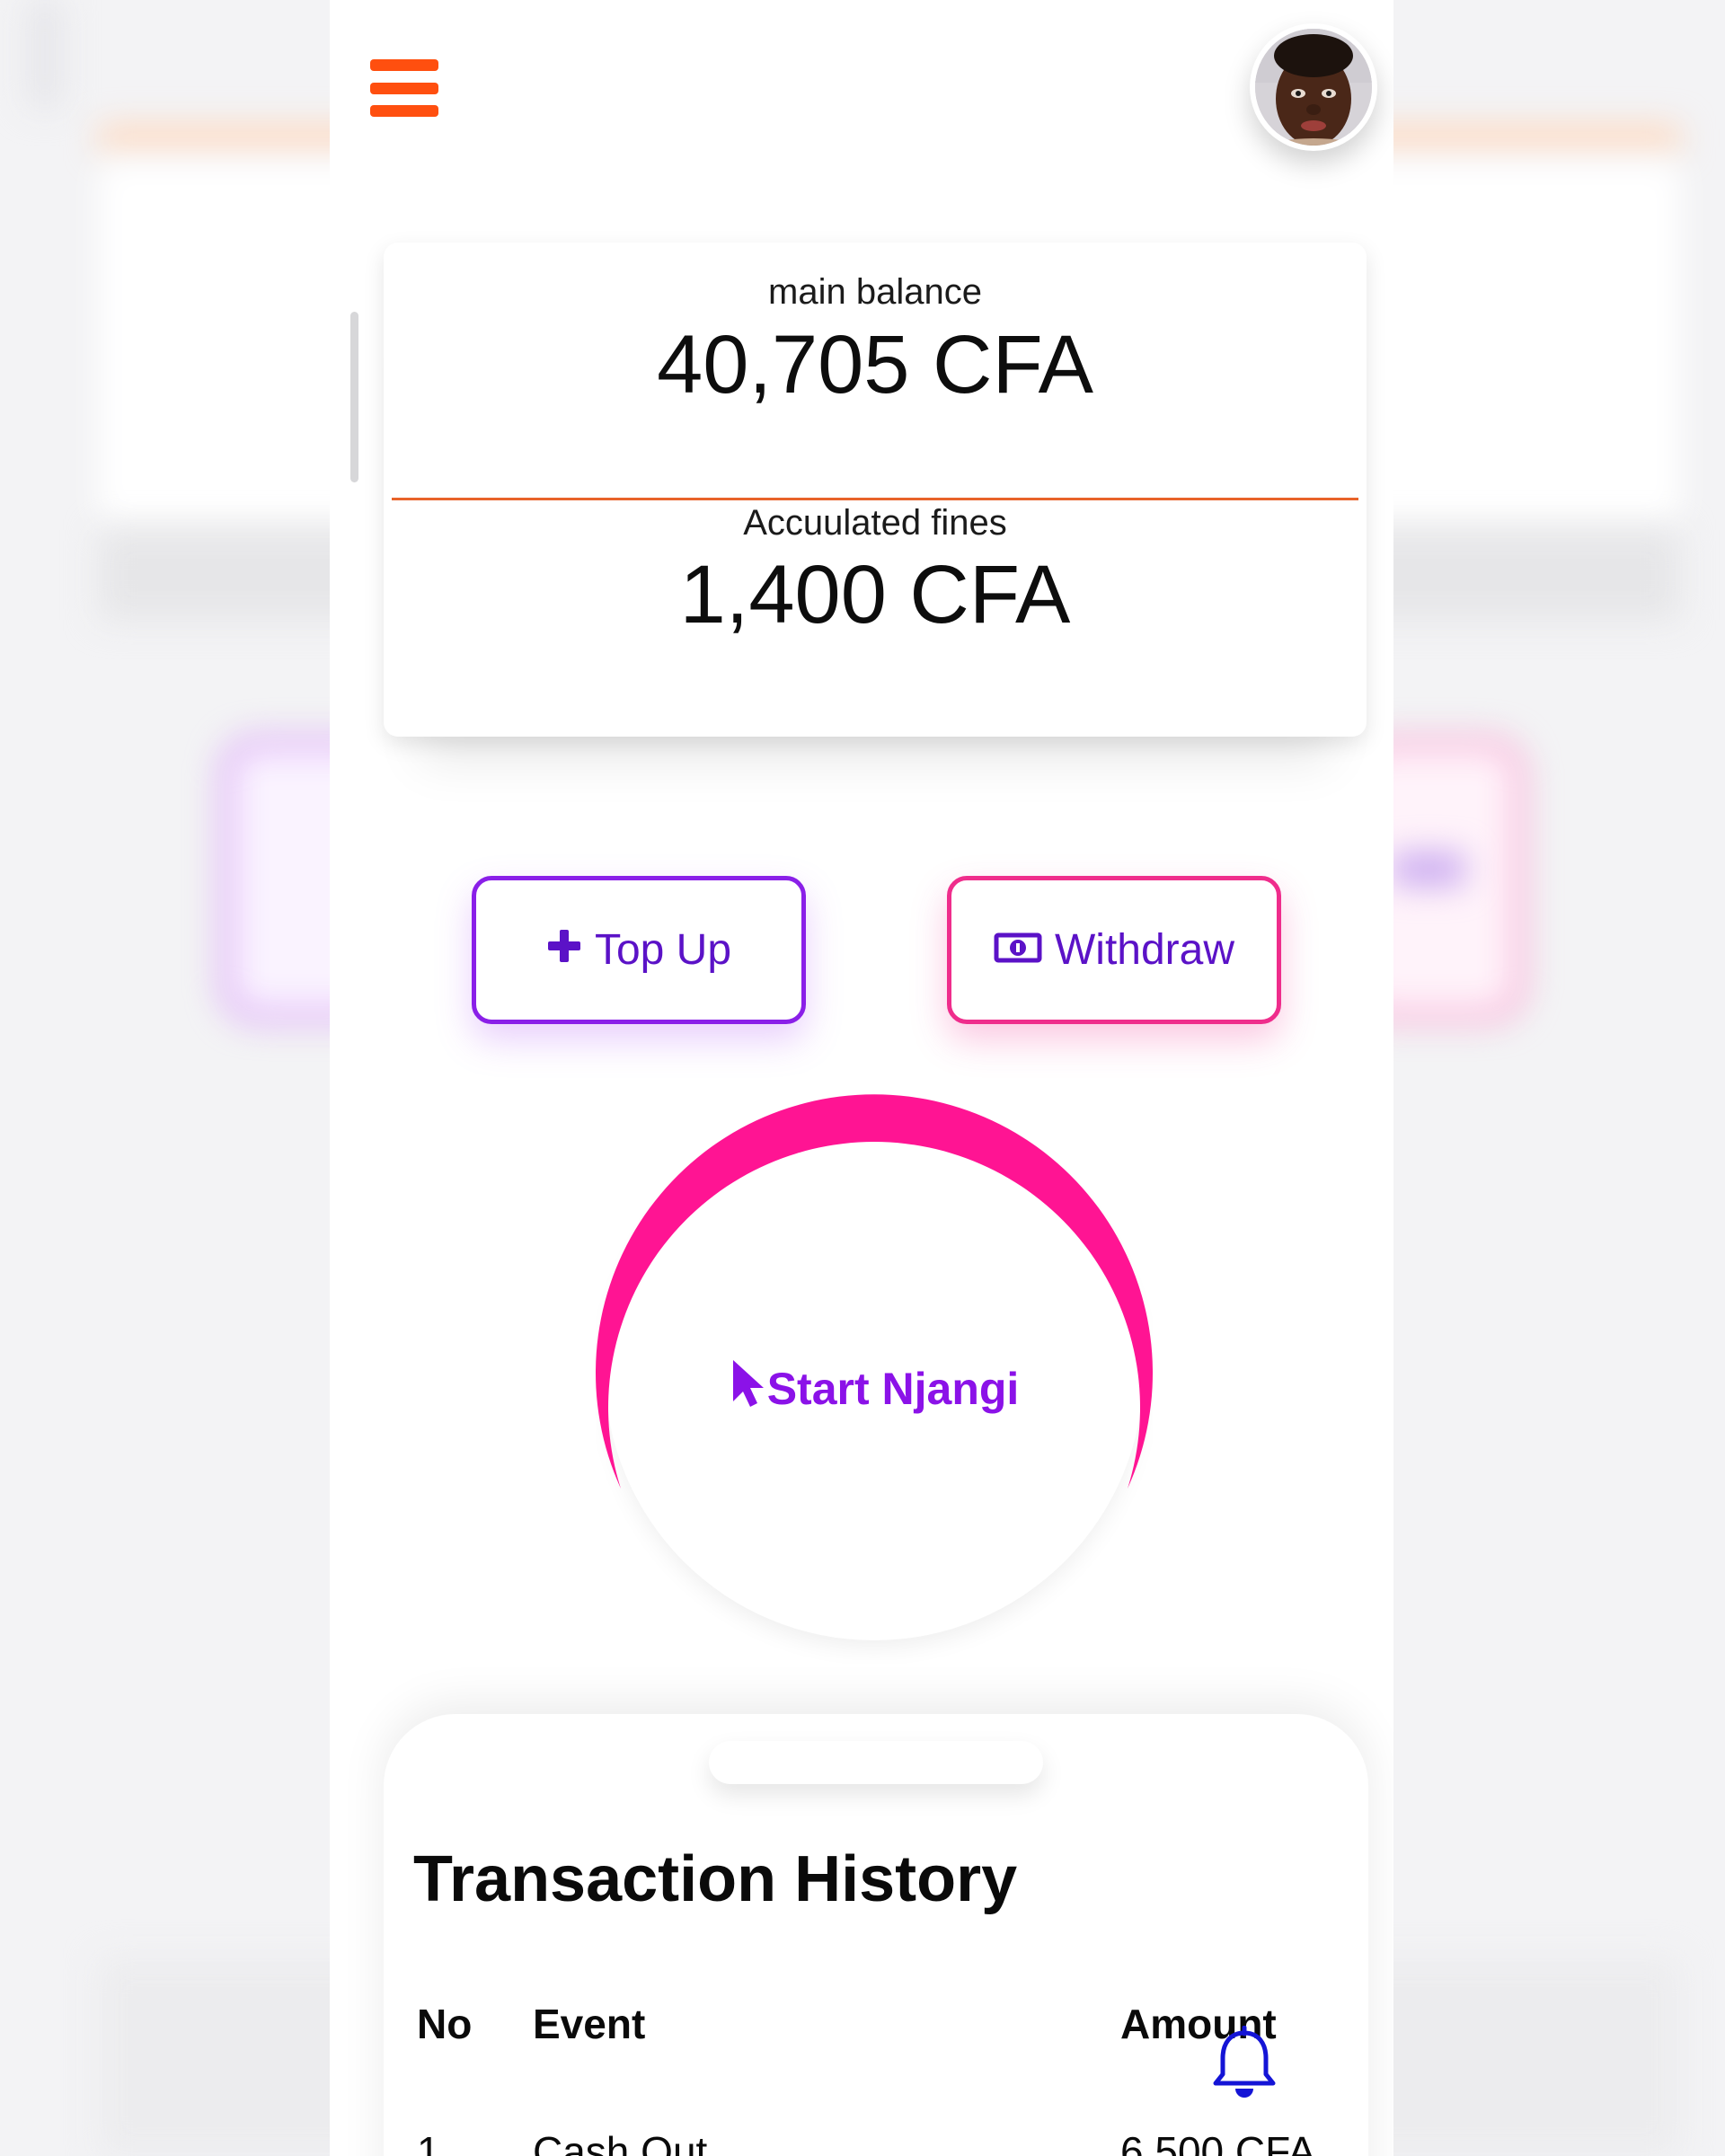 This screenshot has height=2156, width=1725. I want to click on column-header-event: Event, so click(589, 2024).